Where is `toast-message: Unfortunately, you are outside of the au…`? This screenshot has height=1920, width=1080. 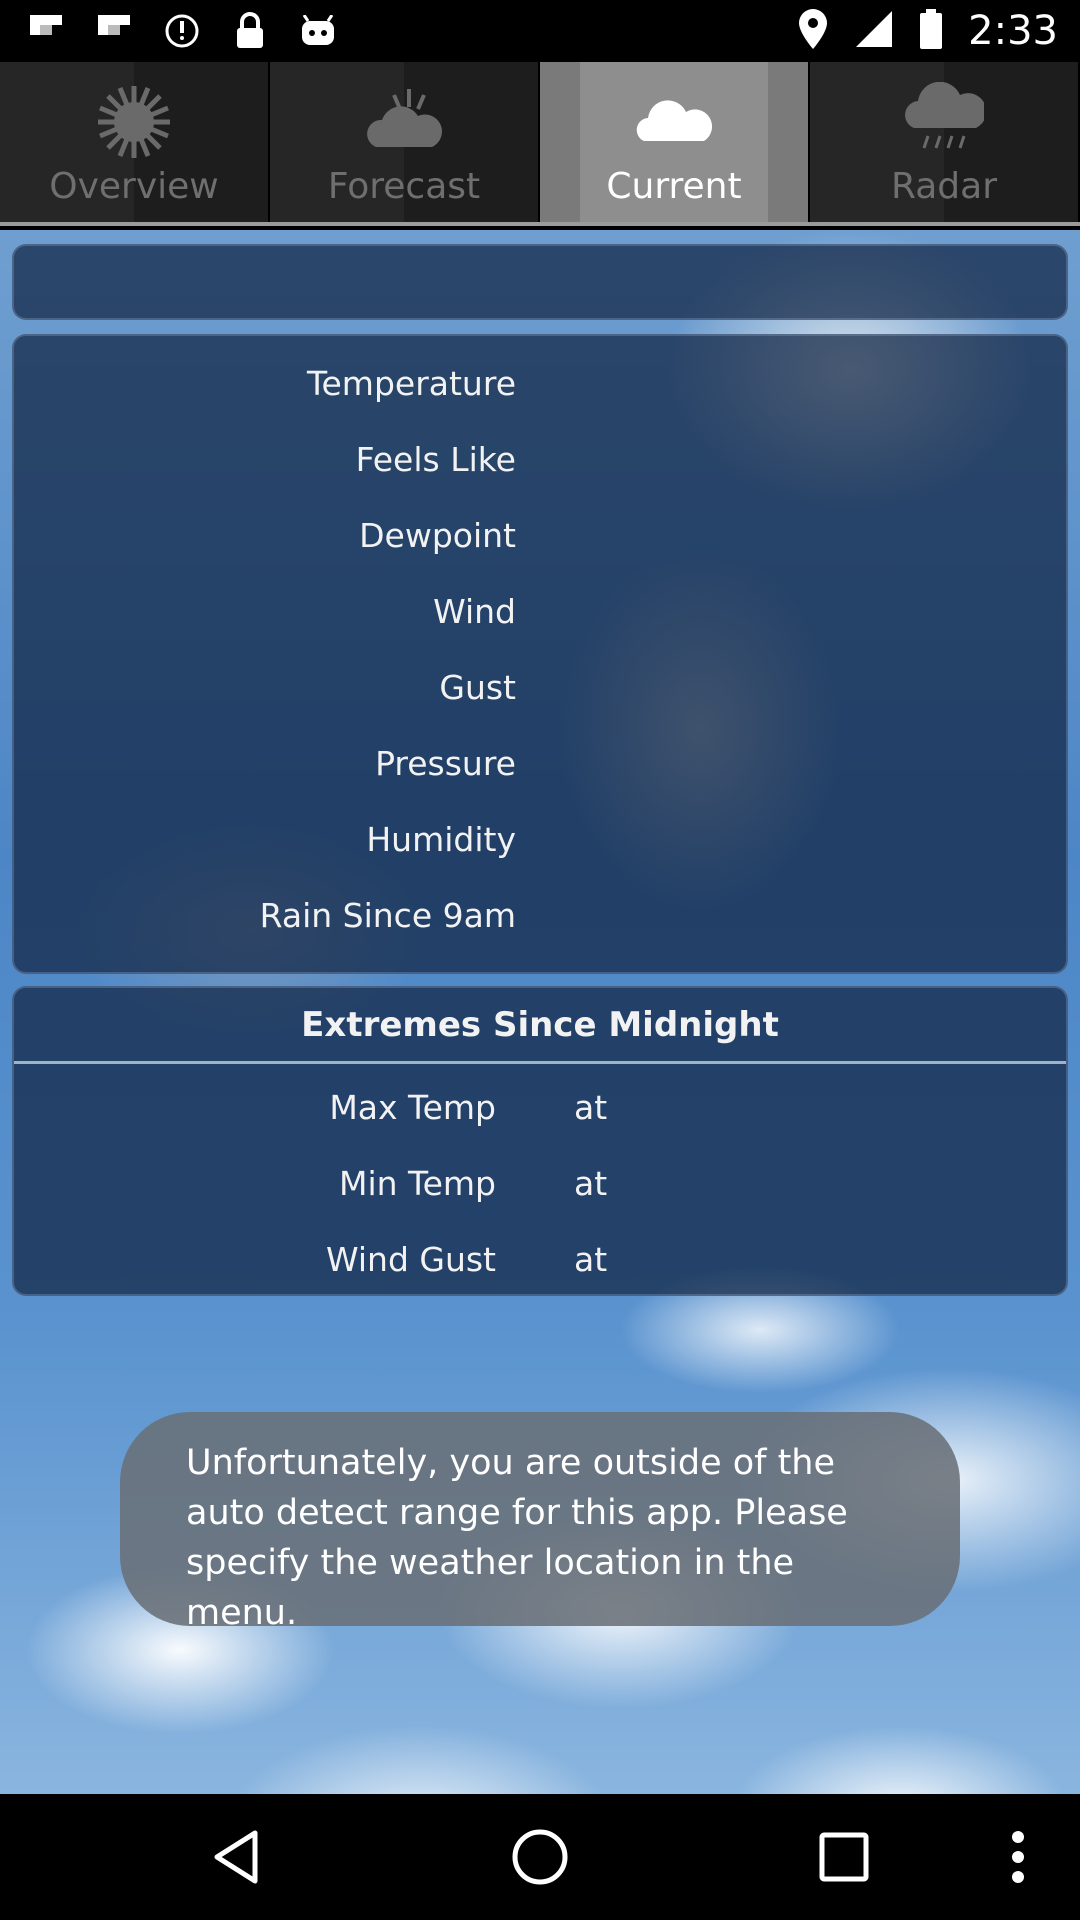
toast-message: Unfortunately, you are outside of the au… is located at coordinates (540, 1522).